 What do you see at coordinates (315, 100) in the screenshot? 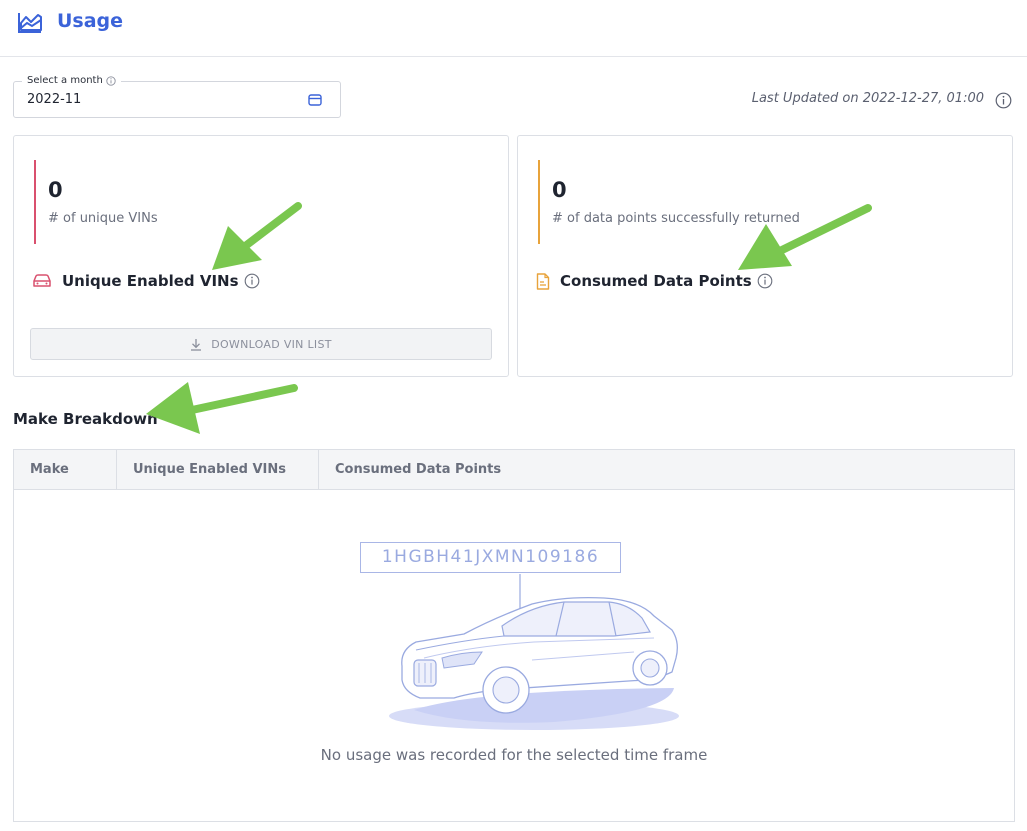
I see `calendar-icon` at bounding box center [315, 100].